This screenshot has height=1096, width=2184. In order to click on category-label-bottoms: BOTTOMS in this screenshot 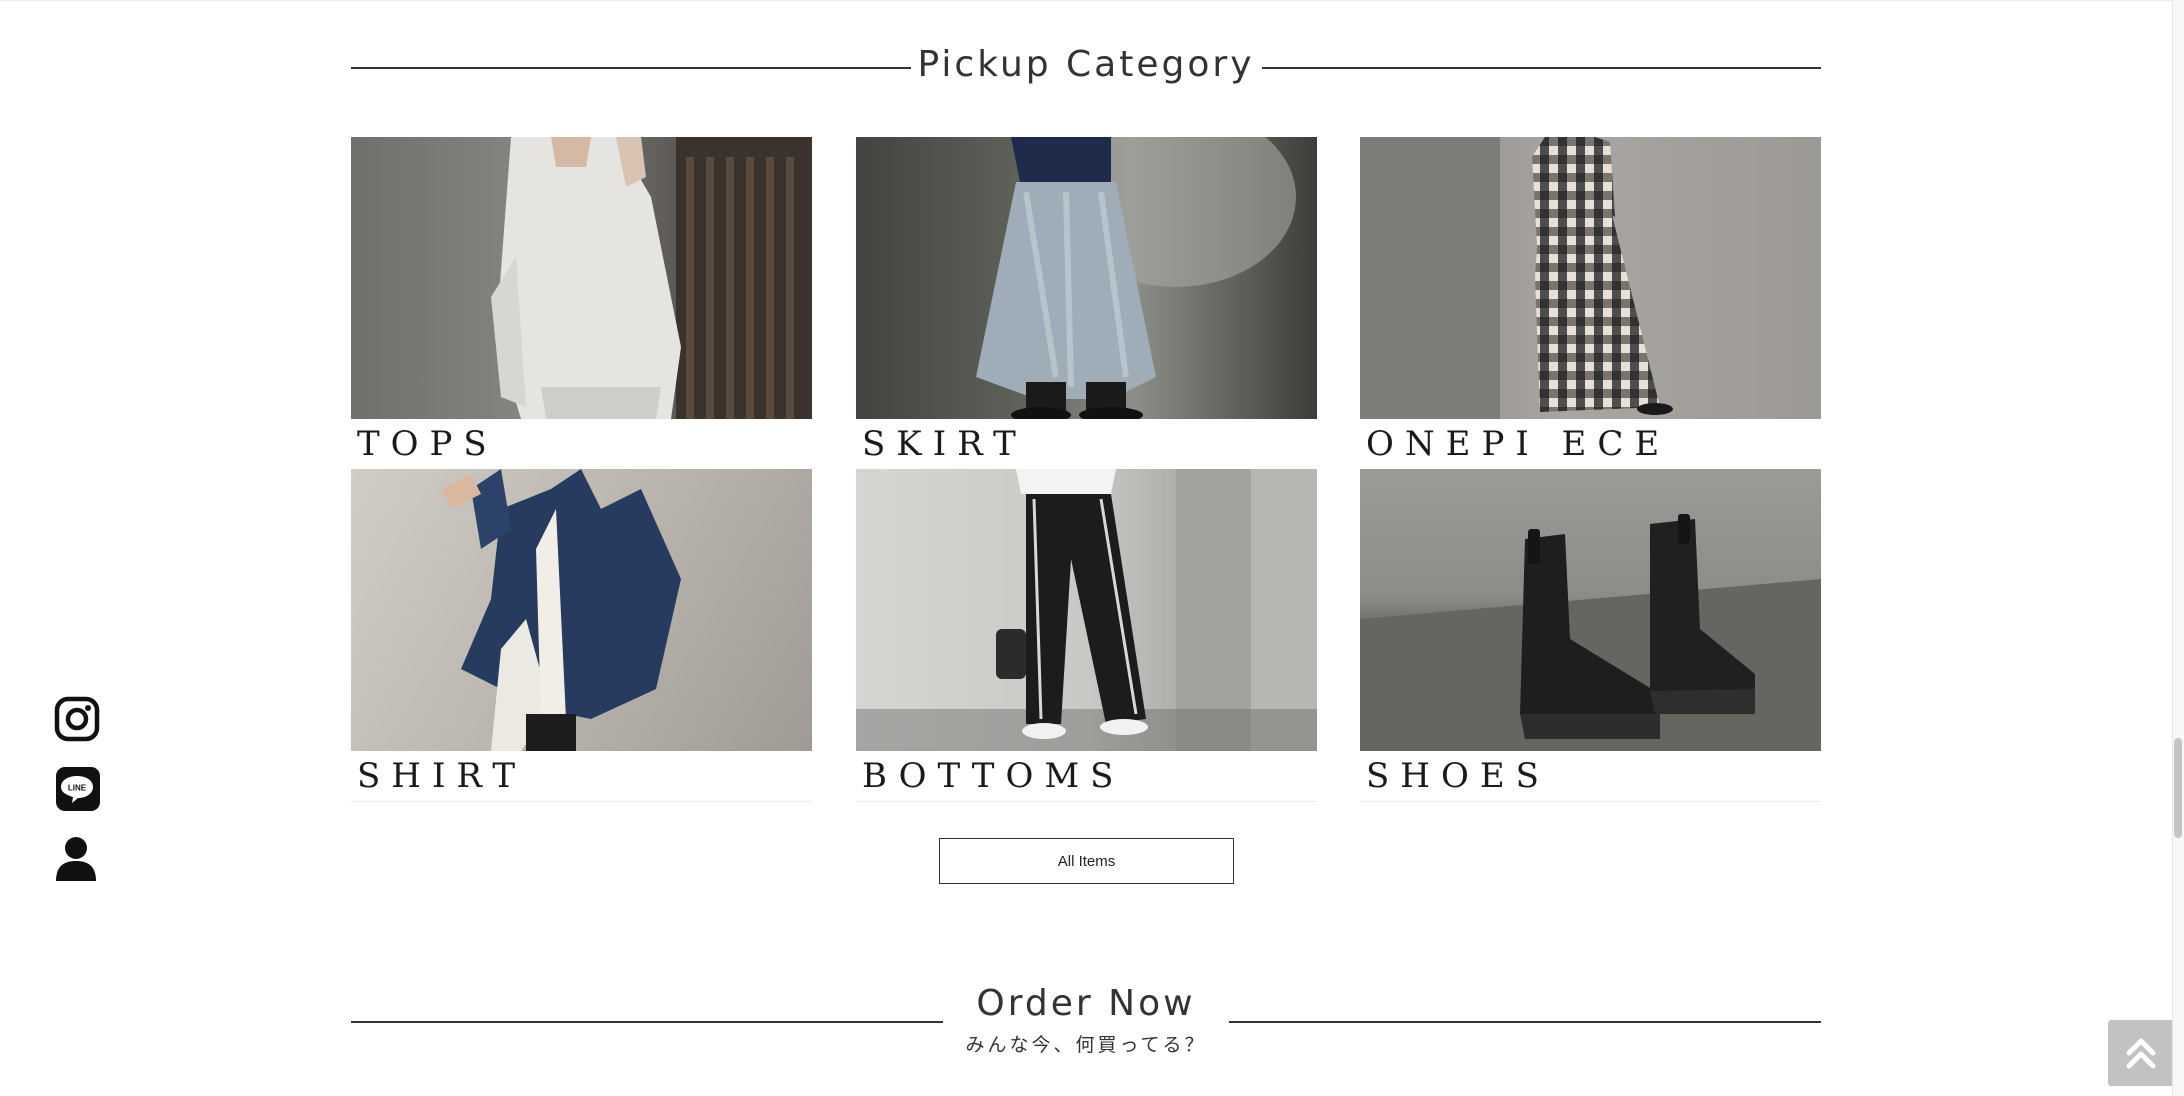, I will do `click(993, 776)`.